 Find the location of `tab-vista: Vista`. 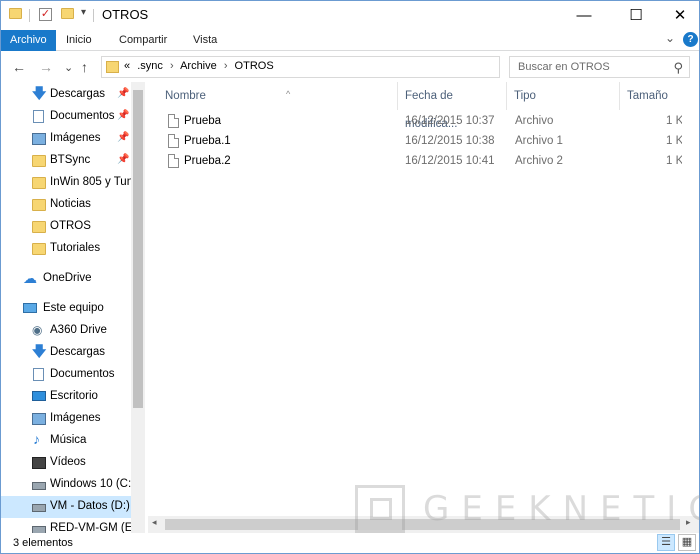

tab-vista: Vista is located at coordinates (205, 40).